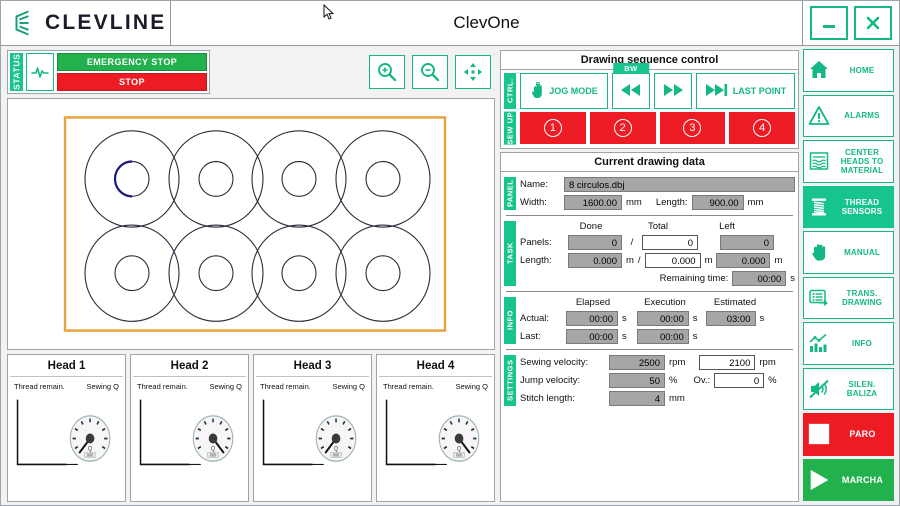  Describe the element at coordinates (747, 242) in the screenshot. I see `panels-left-field: 0` at that location.